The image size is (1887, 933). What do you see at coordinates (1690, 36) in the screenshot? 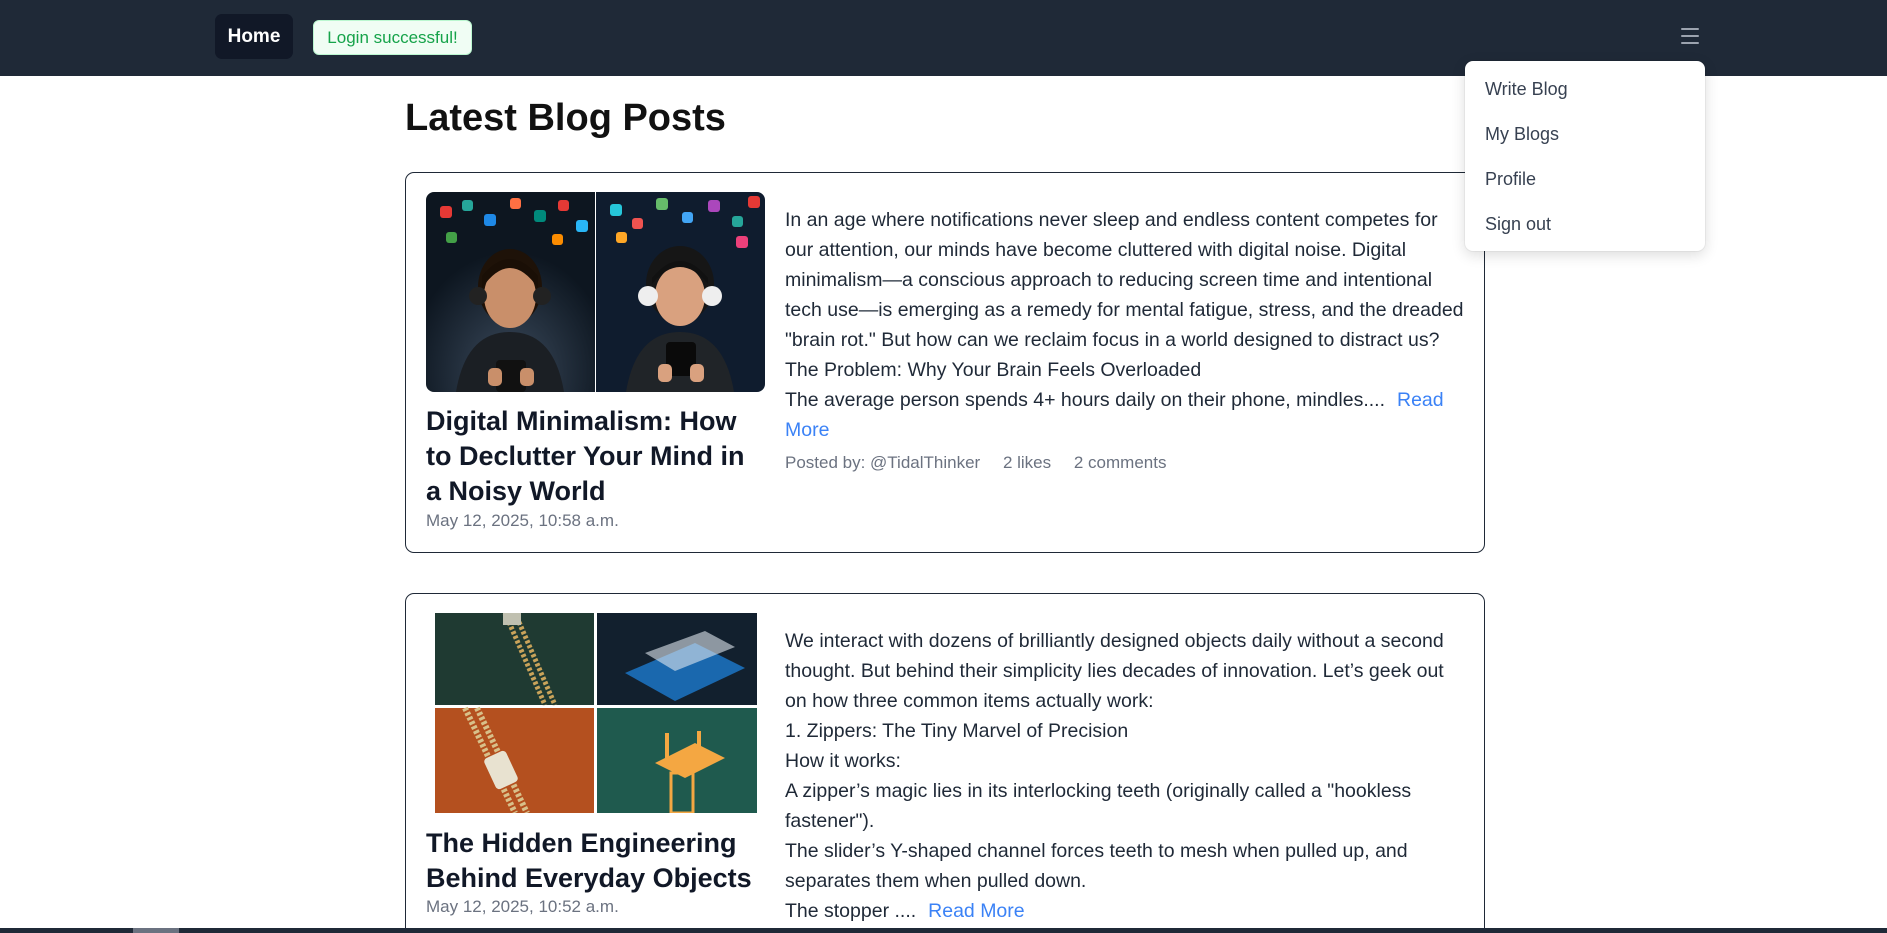
I see `hamburger-icon` at bounding box center [1690, 36].